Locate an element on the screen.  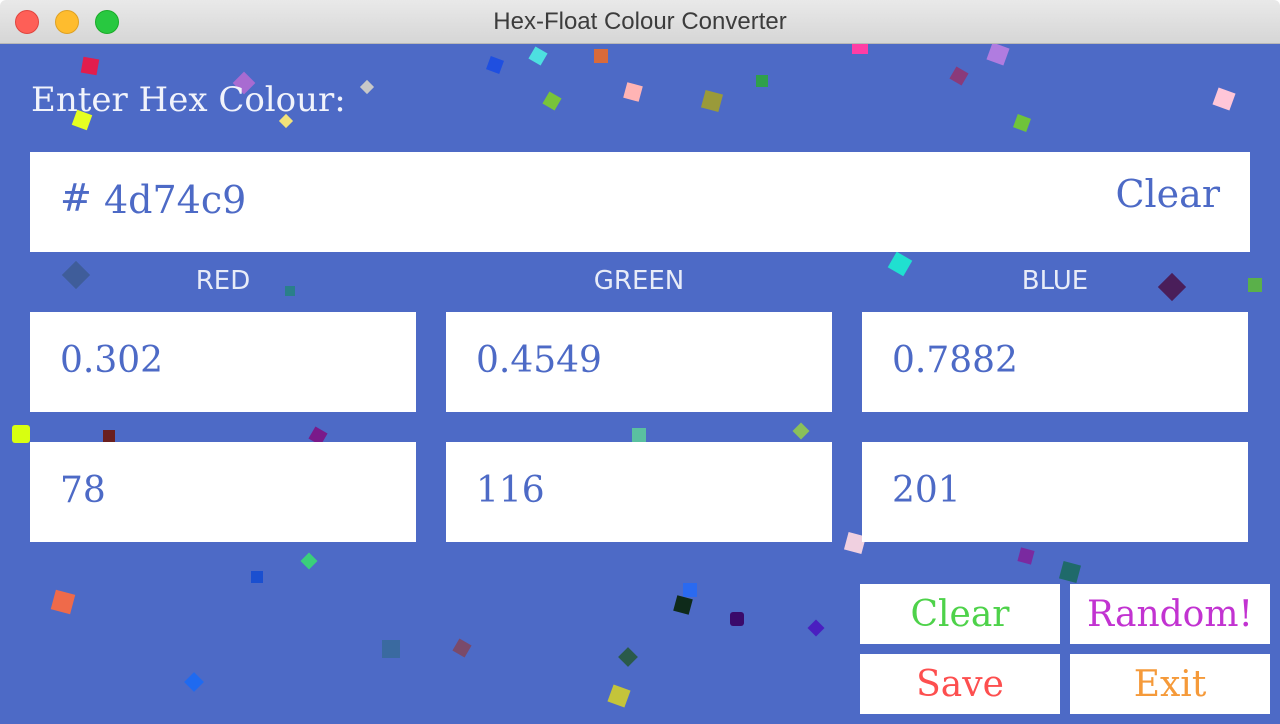
blue-float-box is located at coordinates (1055, 362).